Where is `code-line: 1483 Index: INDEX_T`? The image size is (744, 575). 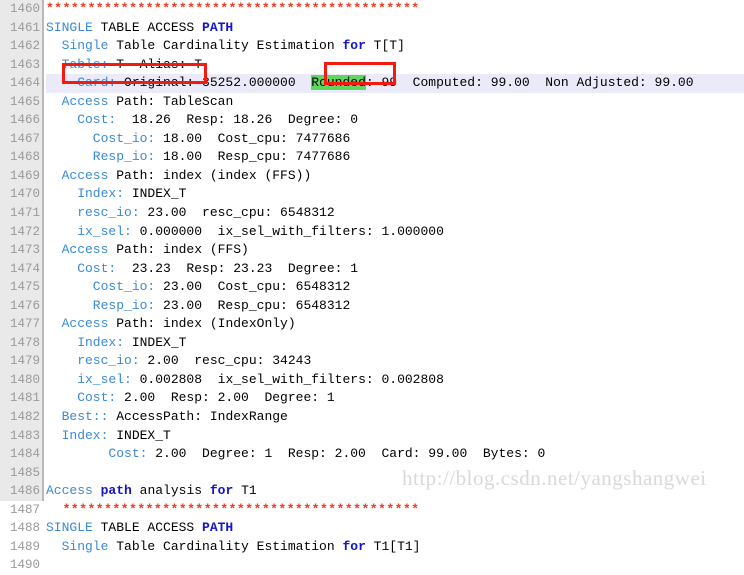
code-line: 1483 Index: INDEX_T is located at coordinates (372, 436).